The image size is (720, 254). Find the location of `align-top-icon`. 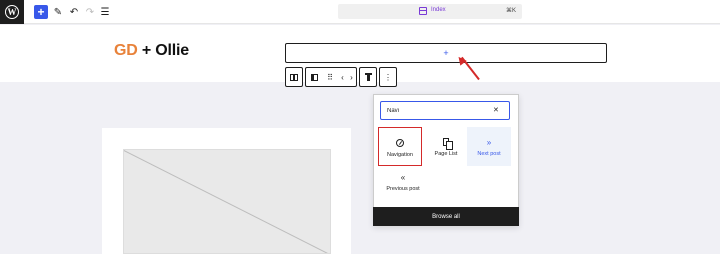

align-top-icon is located at coordinates (368, 77).